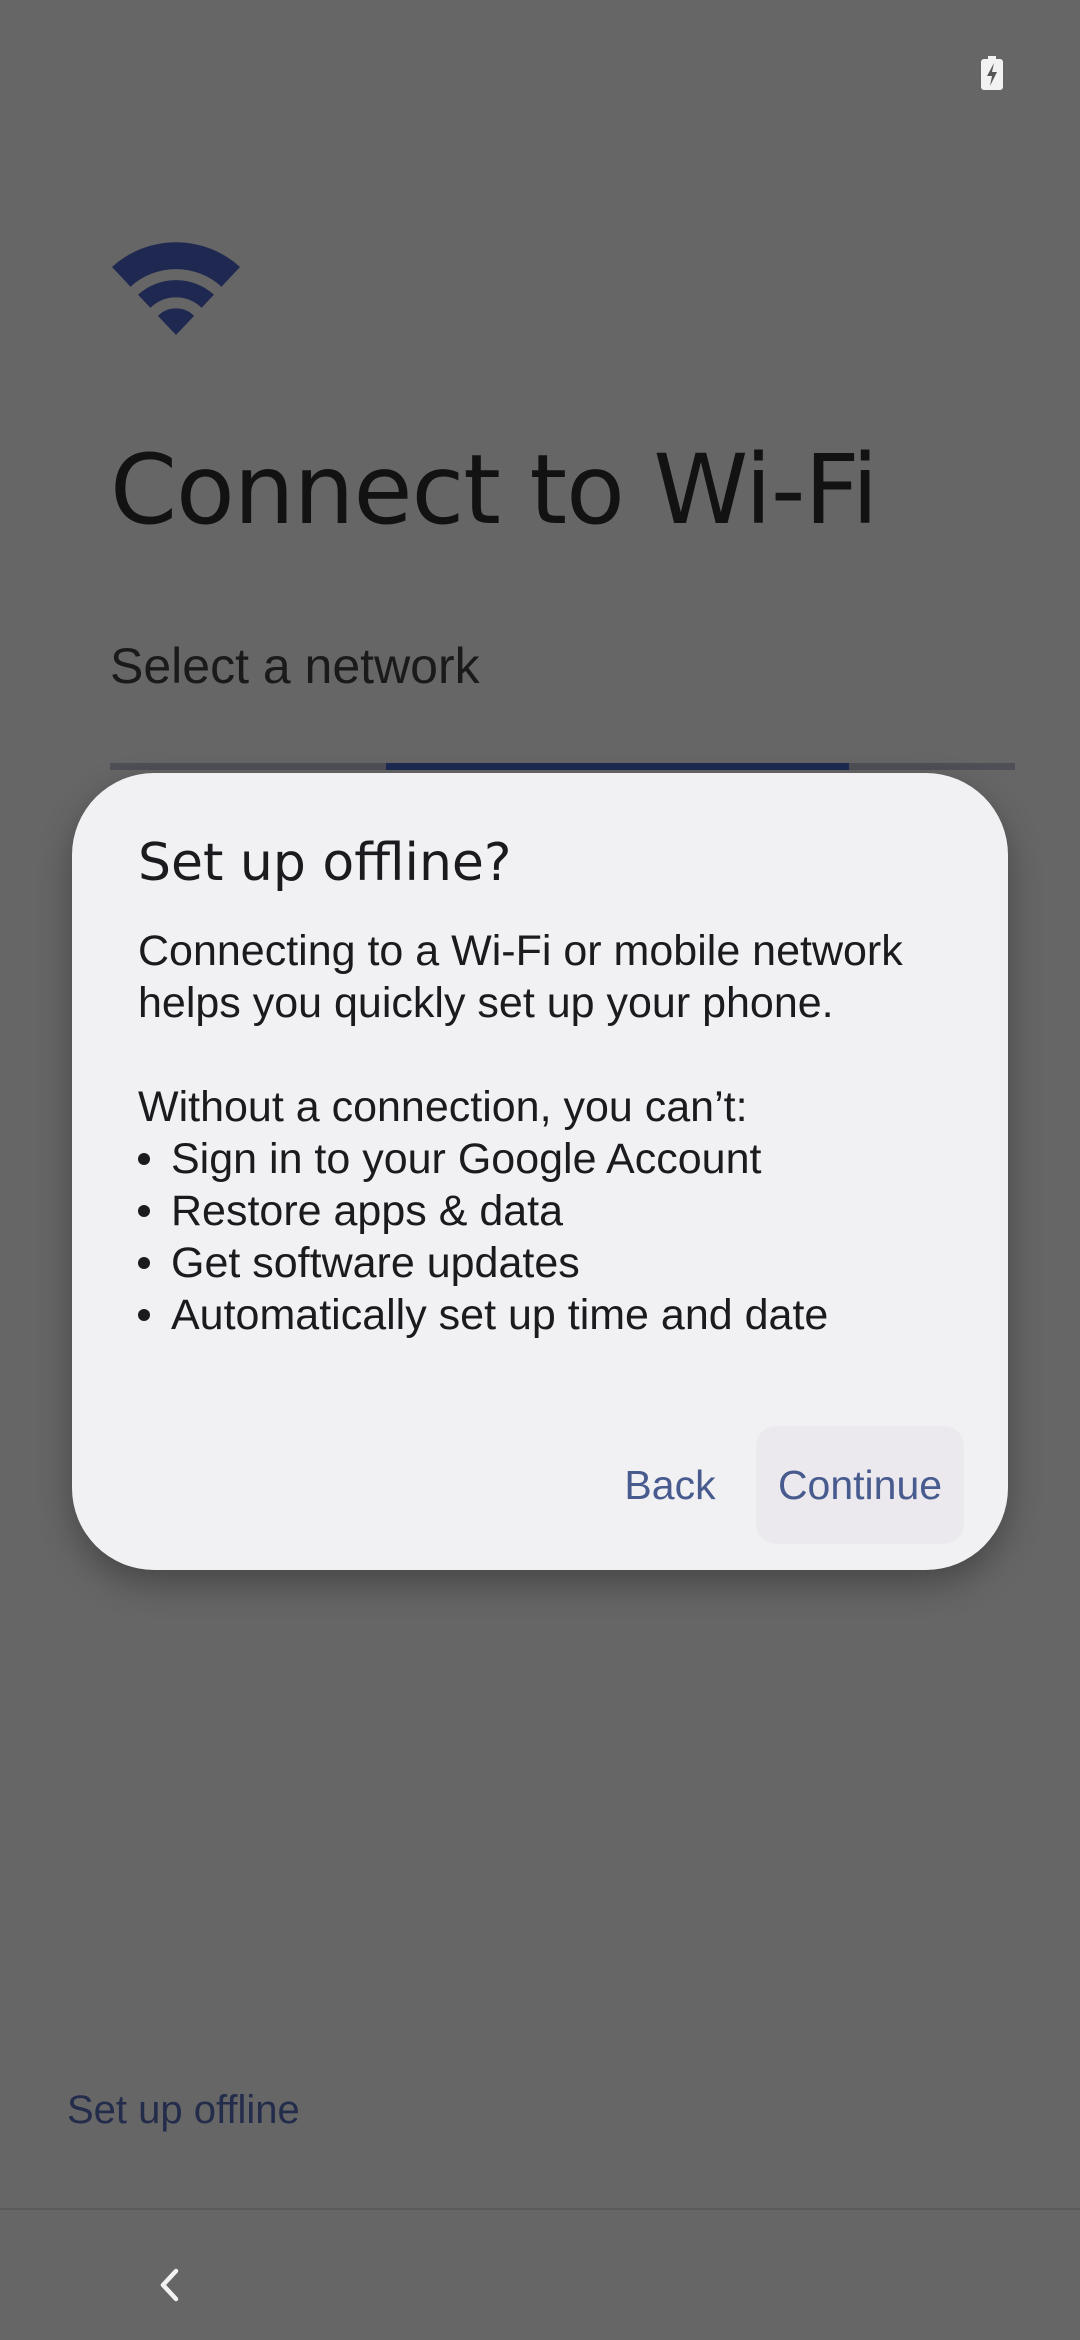  What do you see at coordinates (540, 70) in the screenshot?
I see `status-bar` at bounding box center [540, 70].